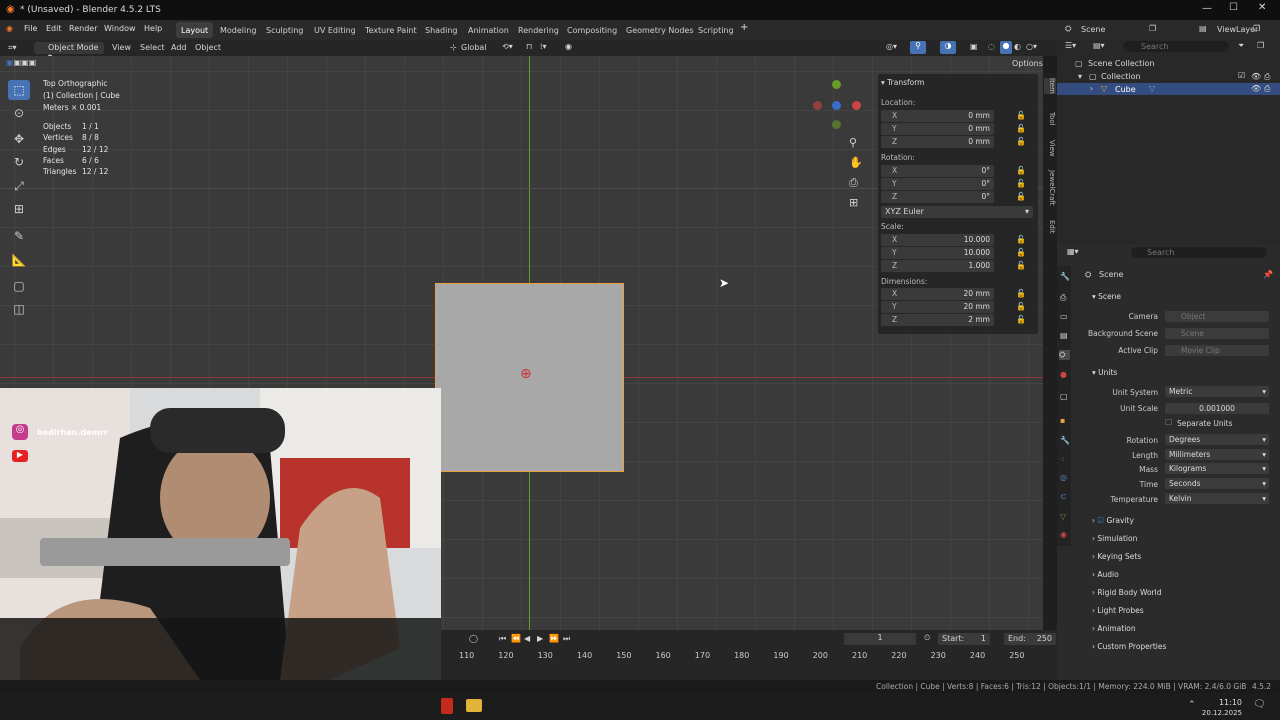 The width and height of the screenshot is (1280, 720). I want to click on scale-lock-icon: 🔓, so click(1021, 252).